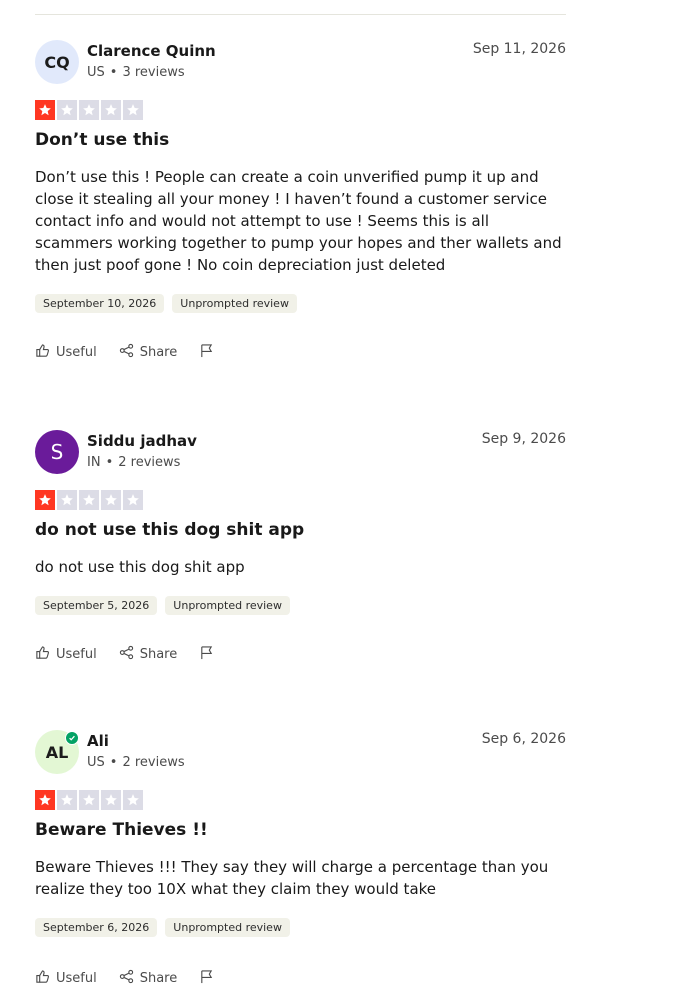 This screenshot has height=1001, width=681. What do you see at coordinates (300, 753) in the screenshot?
I see `review-header: AL Ali US • 2 reviews Sep 6, 2026` at bounding box center [300, 753].